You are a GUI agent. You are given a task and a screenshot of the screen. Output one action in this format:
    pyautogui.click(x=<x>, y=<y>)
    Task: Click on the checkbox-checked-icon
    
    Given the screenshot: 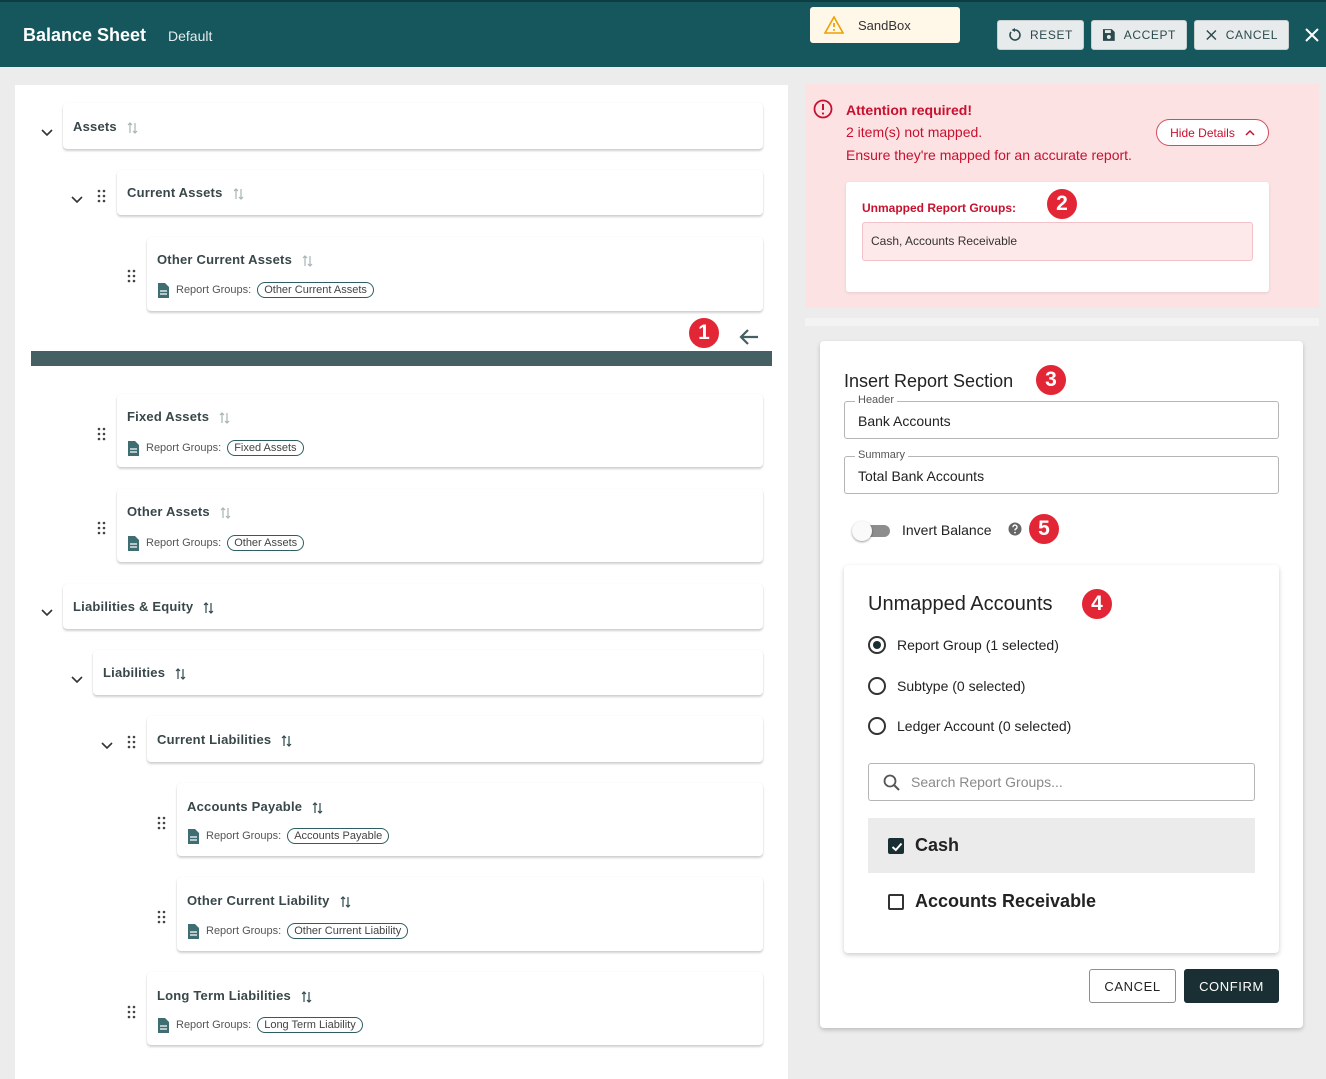 What is the action you would take?
    pyautogui.click(x=896, y=845)
    